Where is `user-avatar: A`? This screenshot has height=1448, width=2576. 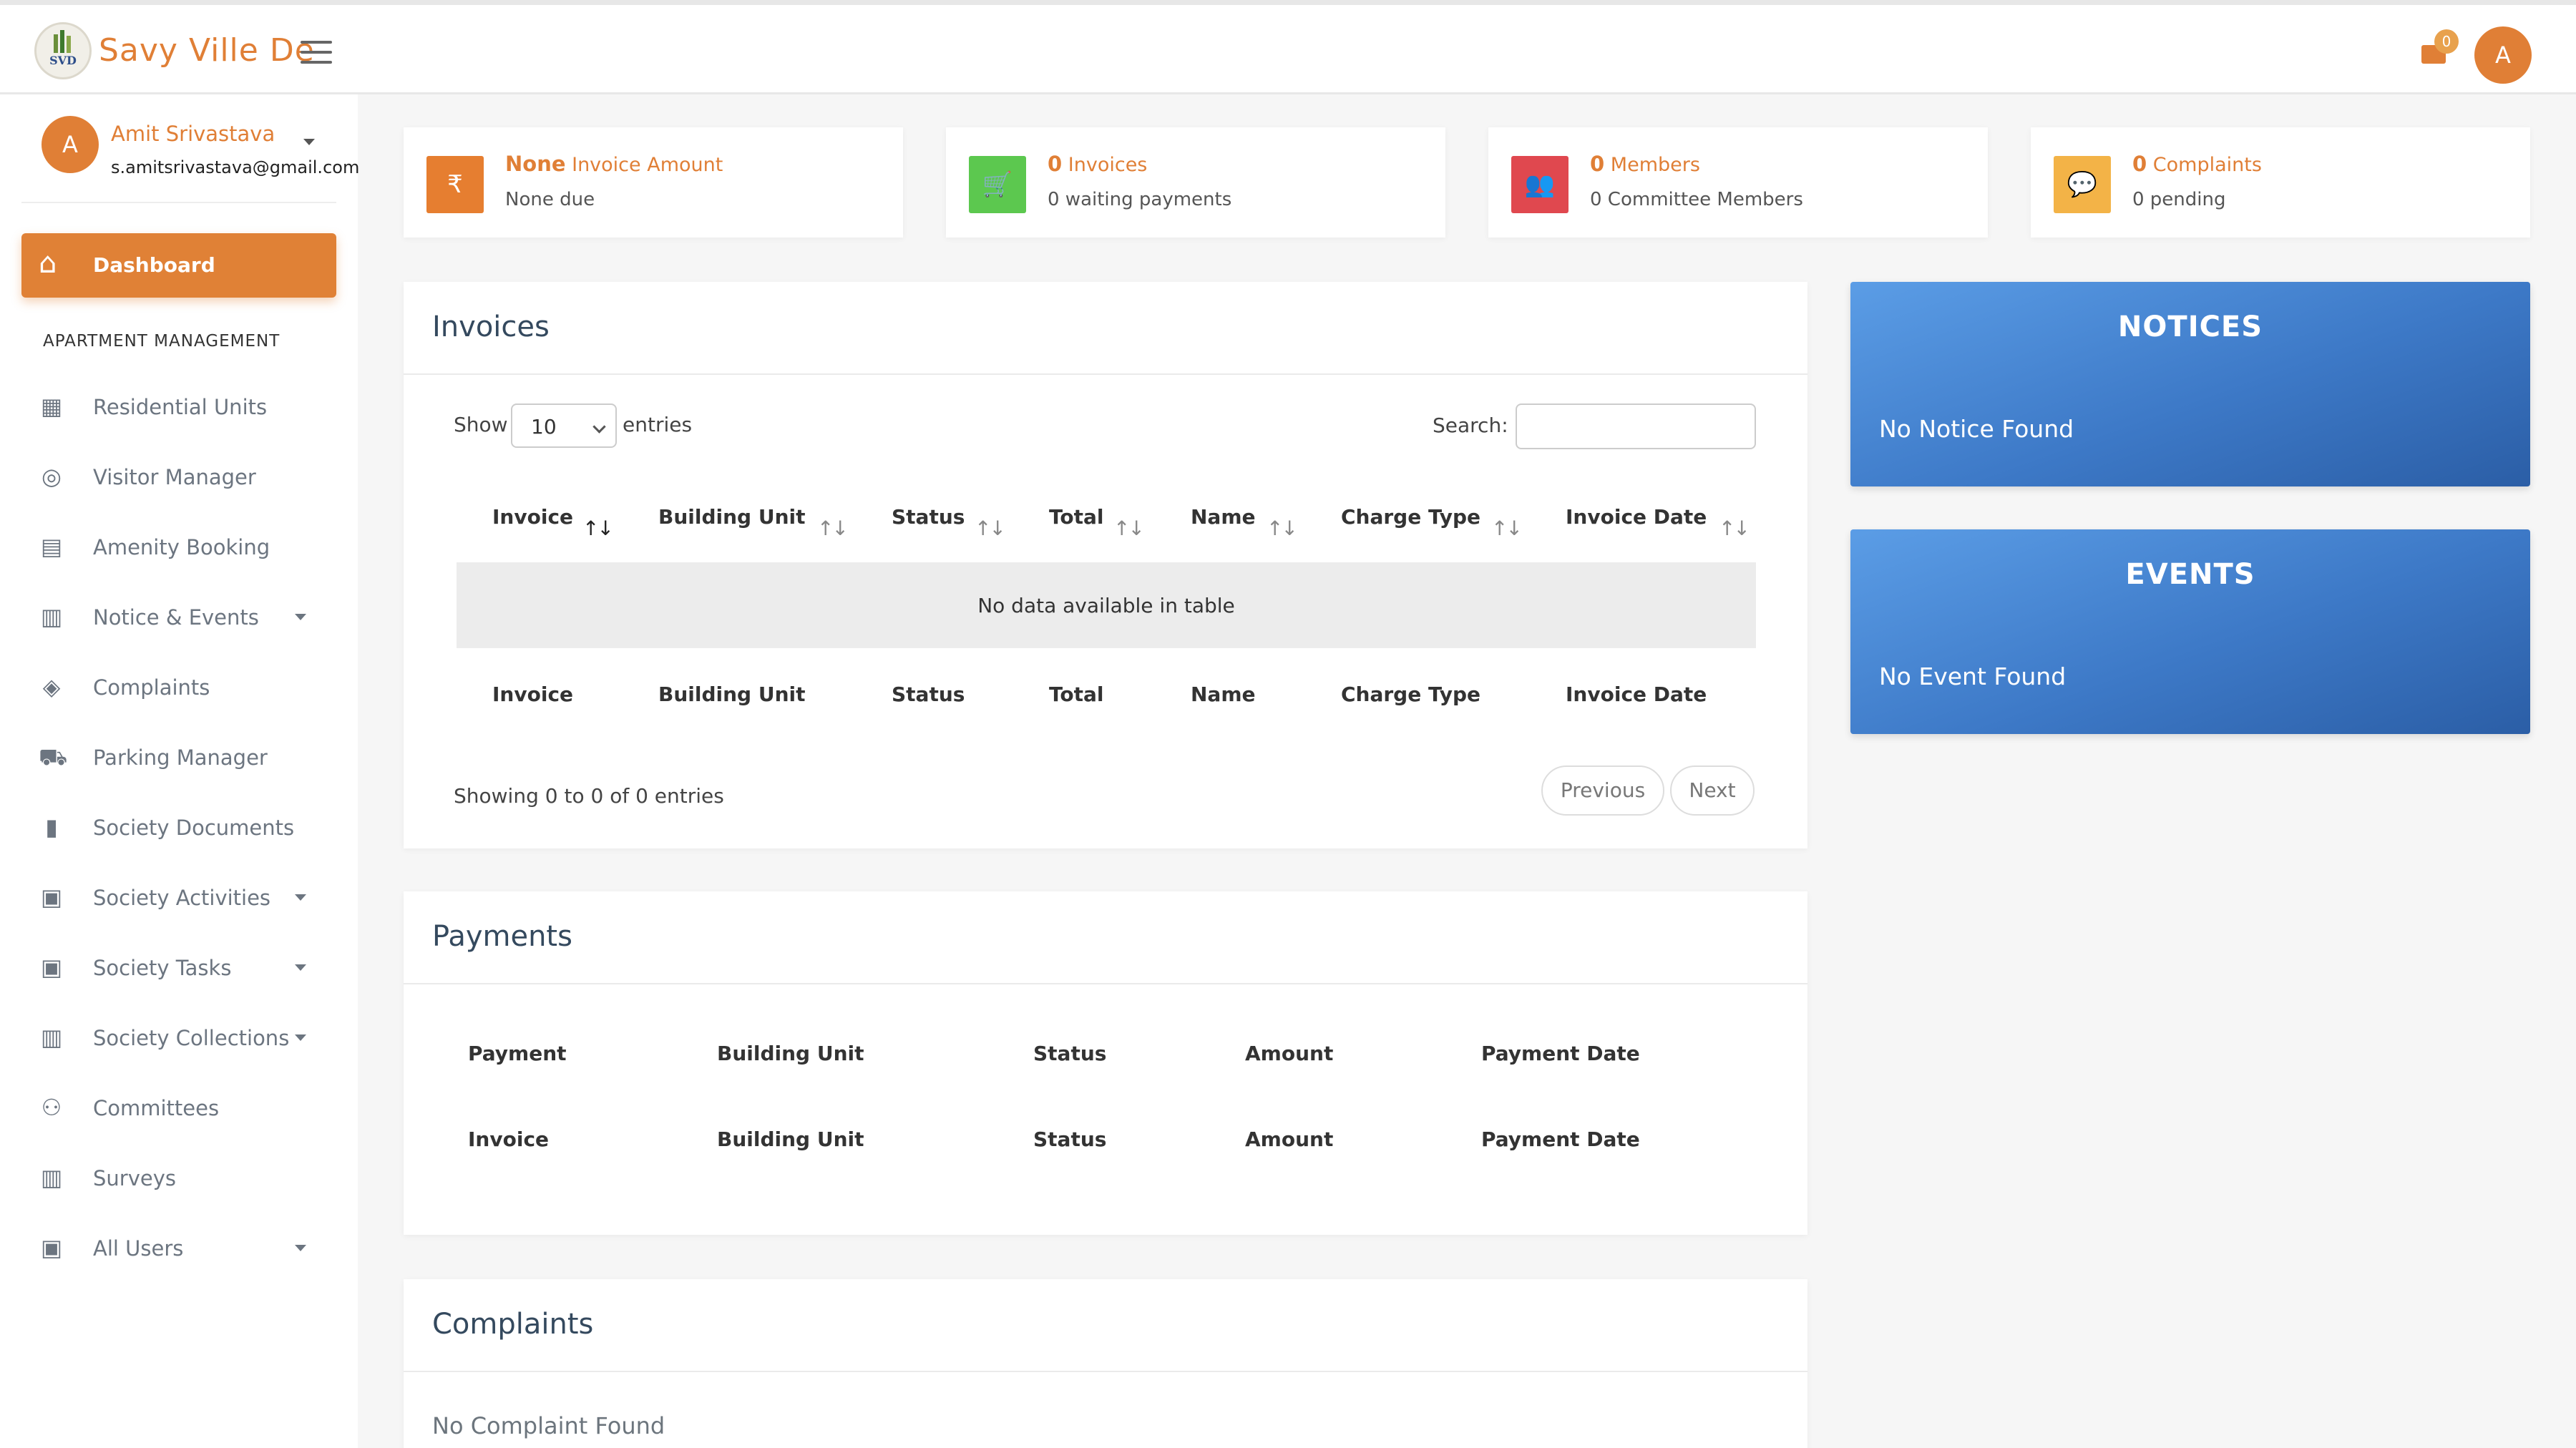
user-avatar: A is located at coordinates (70, 144).